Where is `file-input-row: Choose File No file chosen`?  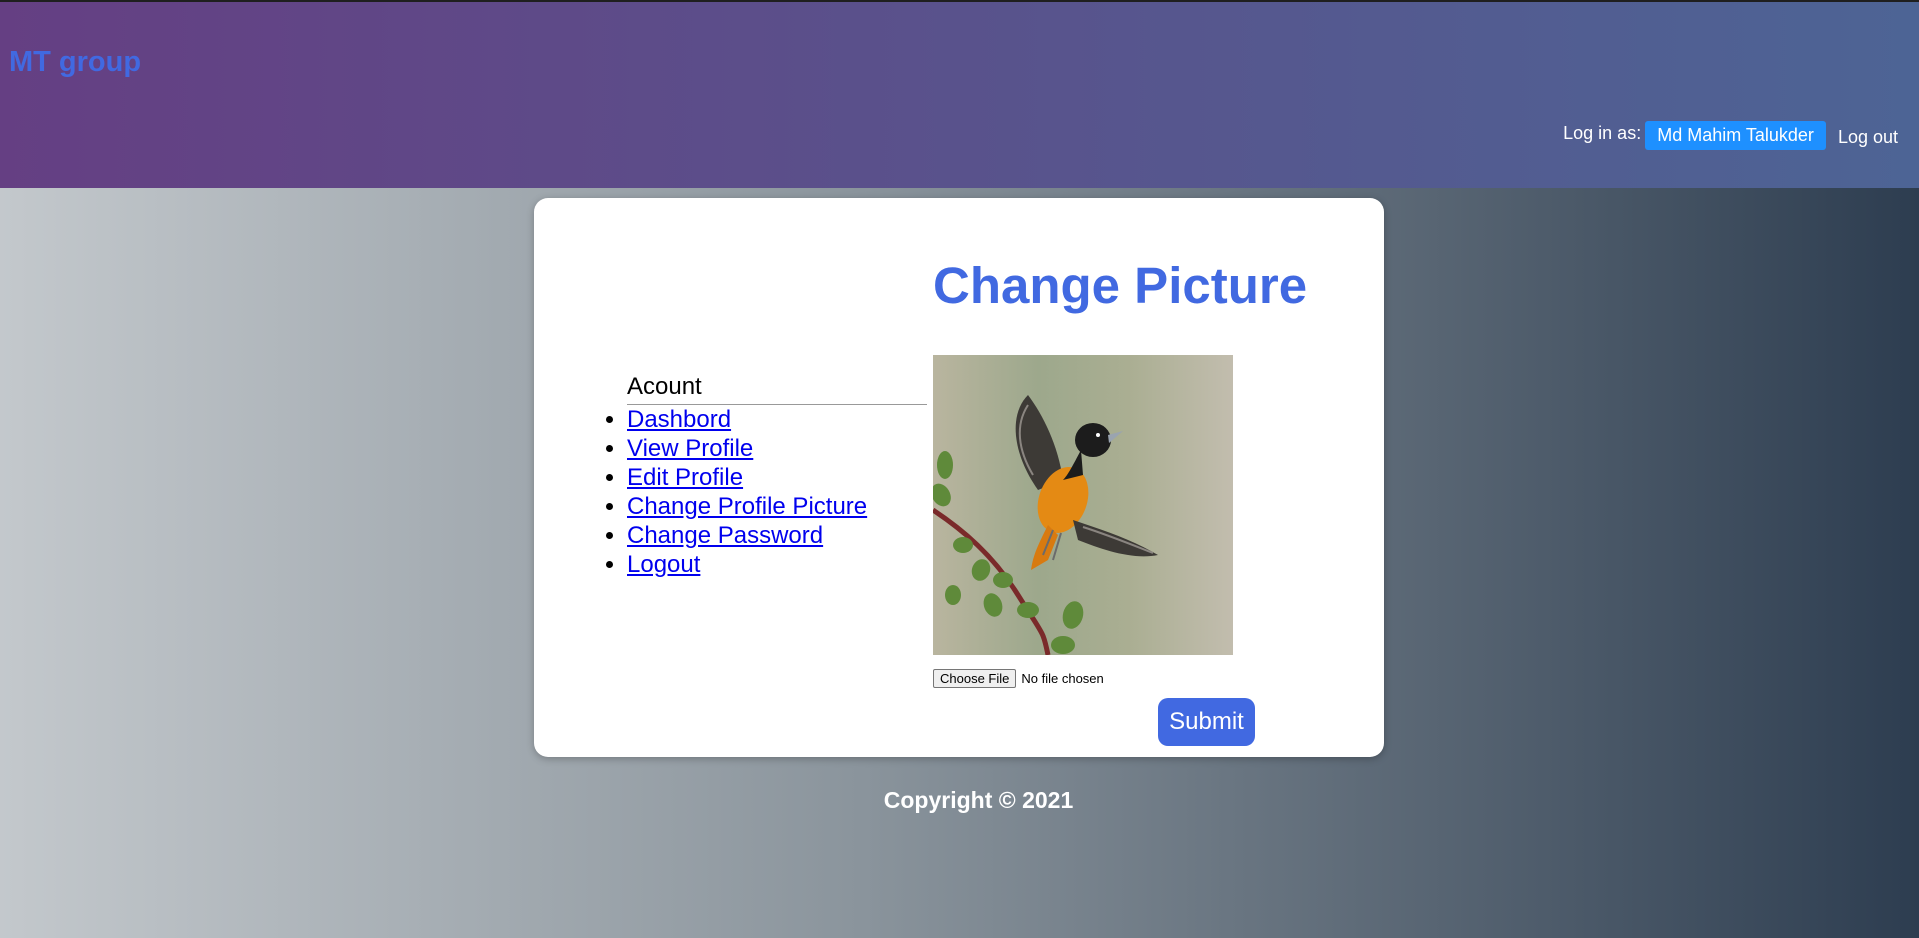
file-input-row: Choose File No file chosen is located at coordinates (1018, 678).